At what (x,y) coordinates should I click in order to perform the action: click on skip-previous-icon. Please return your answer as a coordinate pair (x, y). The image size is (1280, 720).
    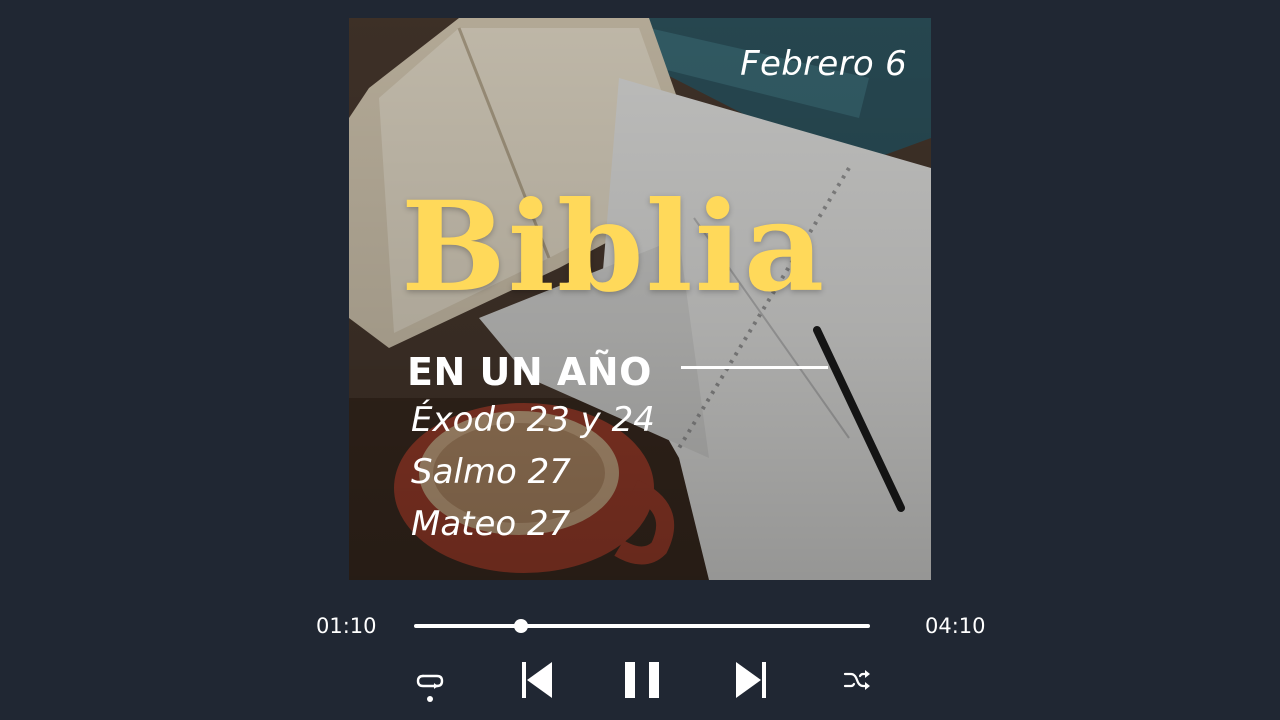
    Looking at the image, I should click on (537, 680).